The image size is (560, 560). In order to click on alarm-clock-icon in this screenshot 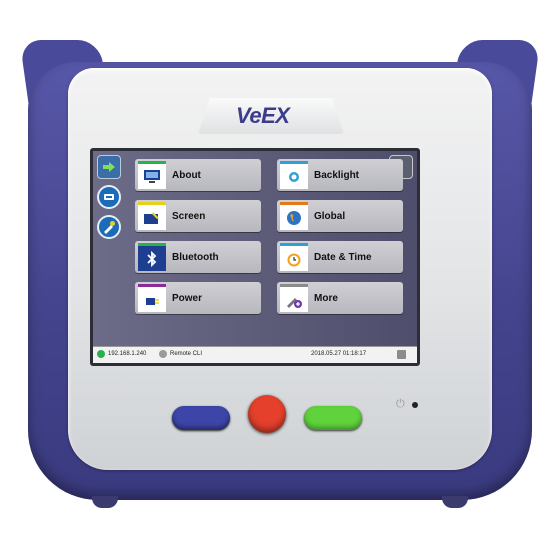, I will do `click(294, 257)`.